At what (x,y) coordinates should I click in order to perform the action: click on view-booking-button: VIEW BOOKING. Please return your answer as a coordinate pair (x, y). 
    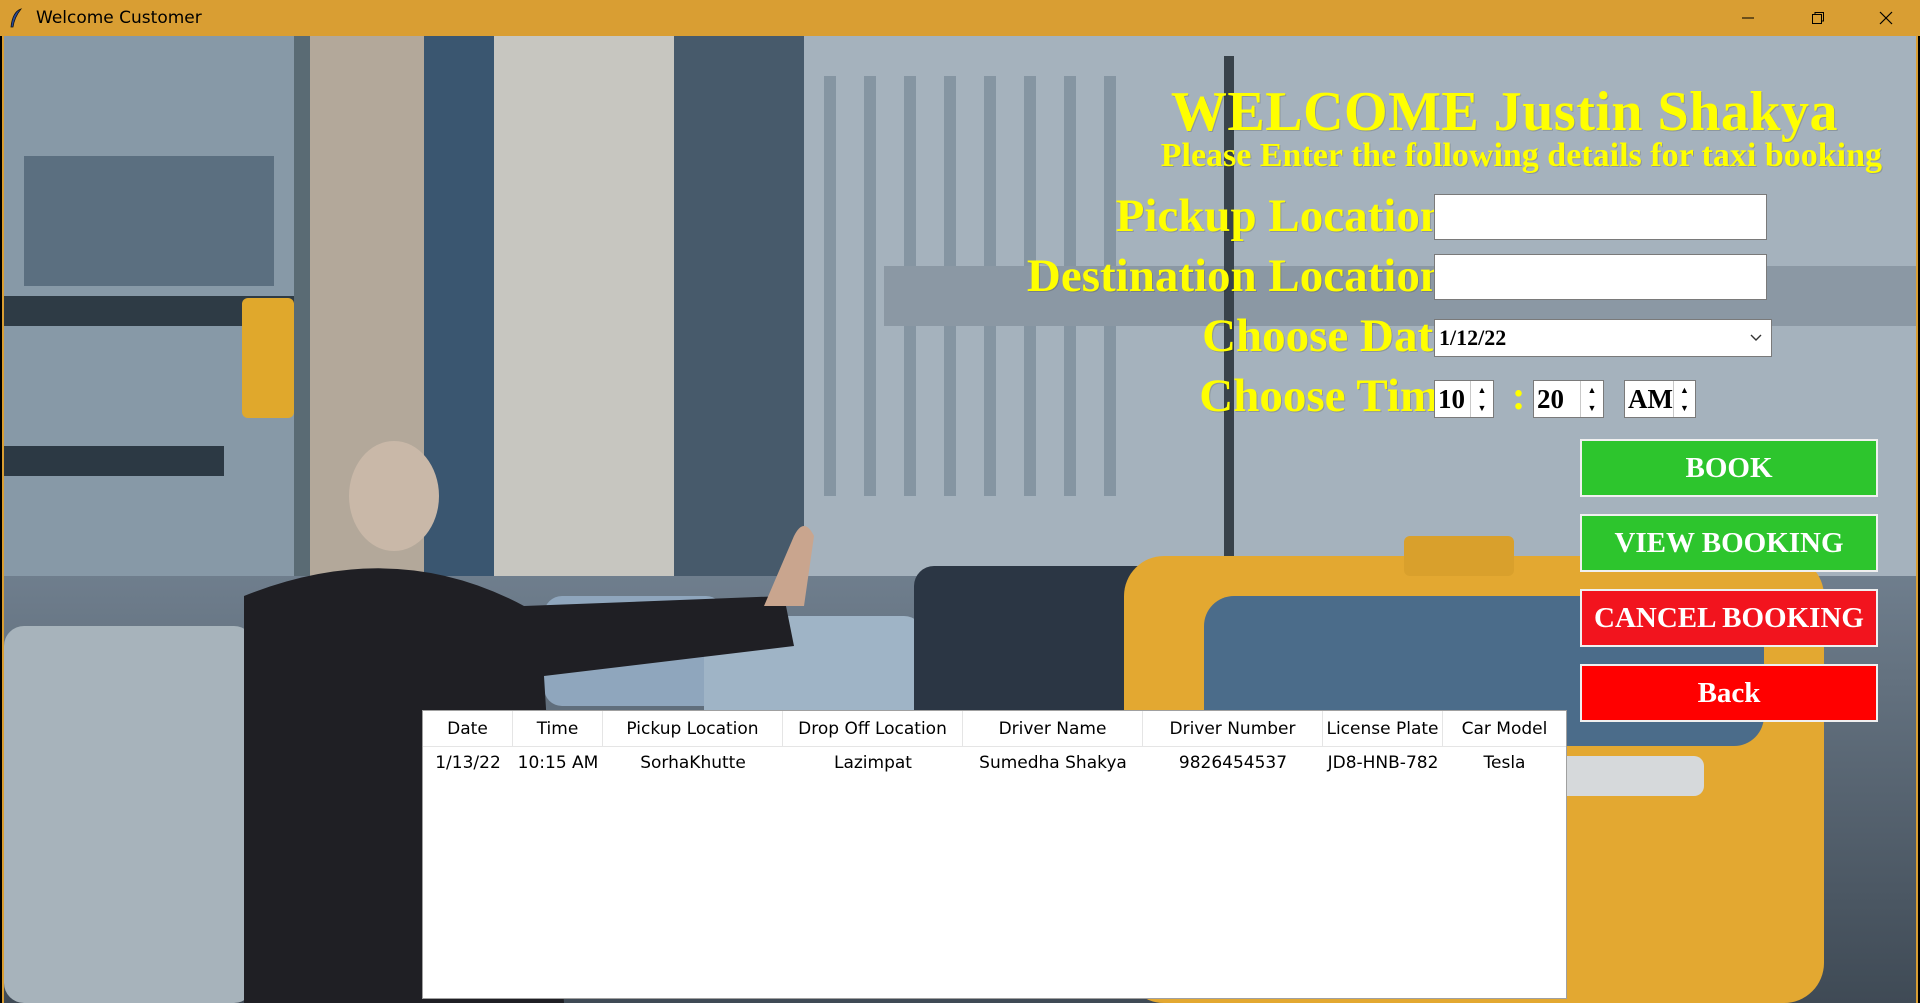
    Looking at the image, I should click on (1729, 543).